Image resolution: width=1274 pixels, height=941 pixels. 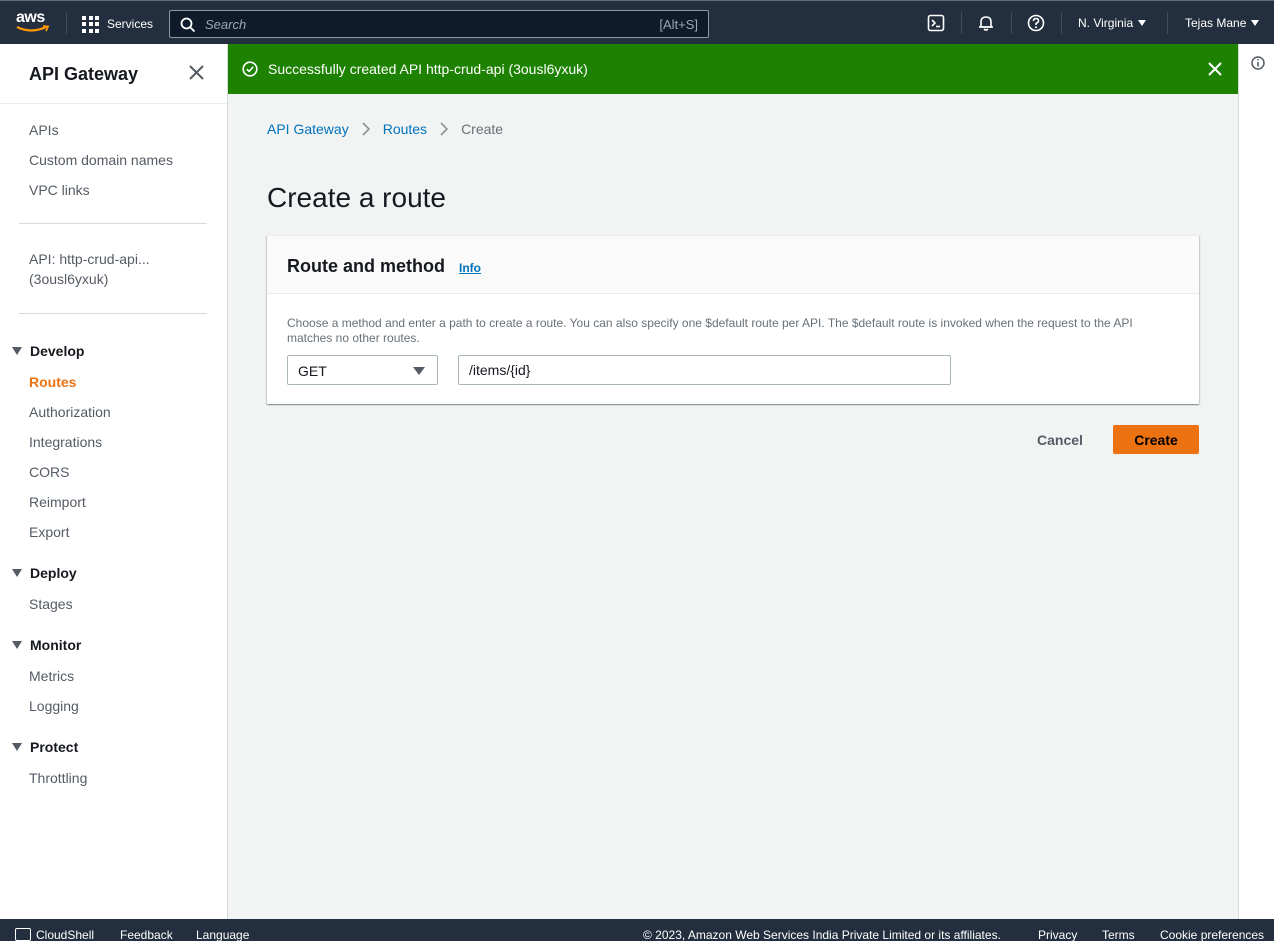 I want to click on info-icon, so click(x=1258, y=63).